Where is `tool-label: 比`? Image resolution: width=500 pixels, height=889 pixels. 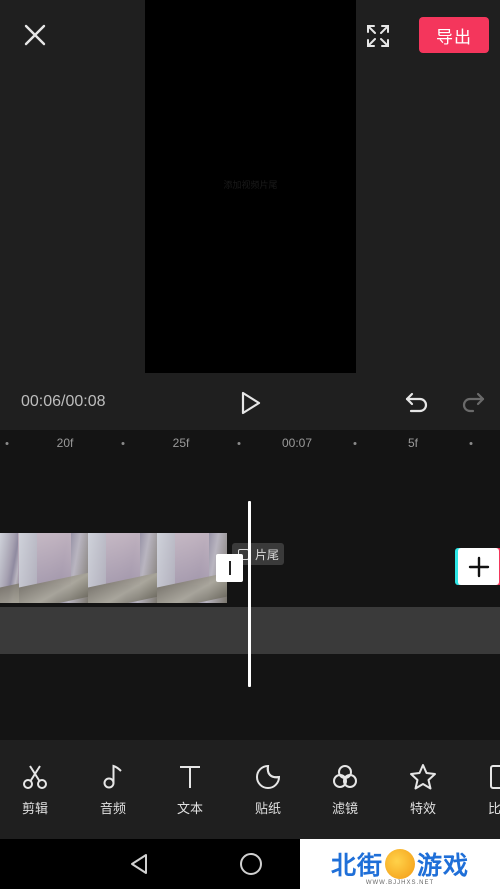
tool-label: 比 is located at coordinates (494, 808).